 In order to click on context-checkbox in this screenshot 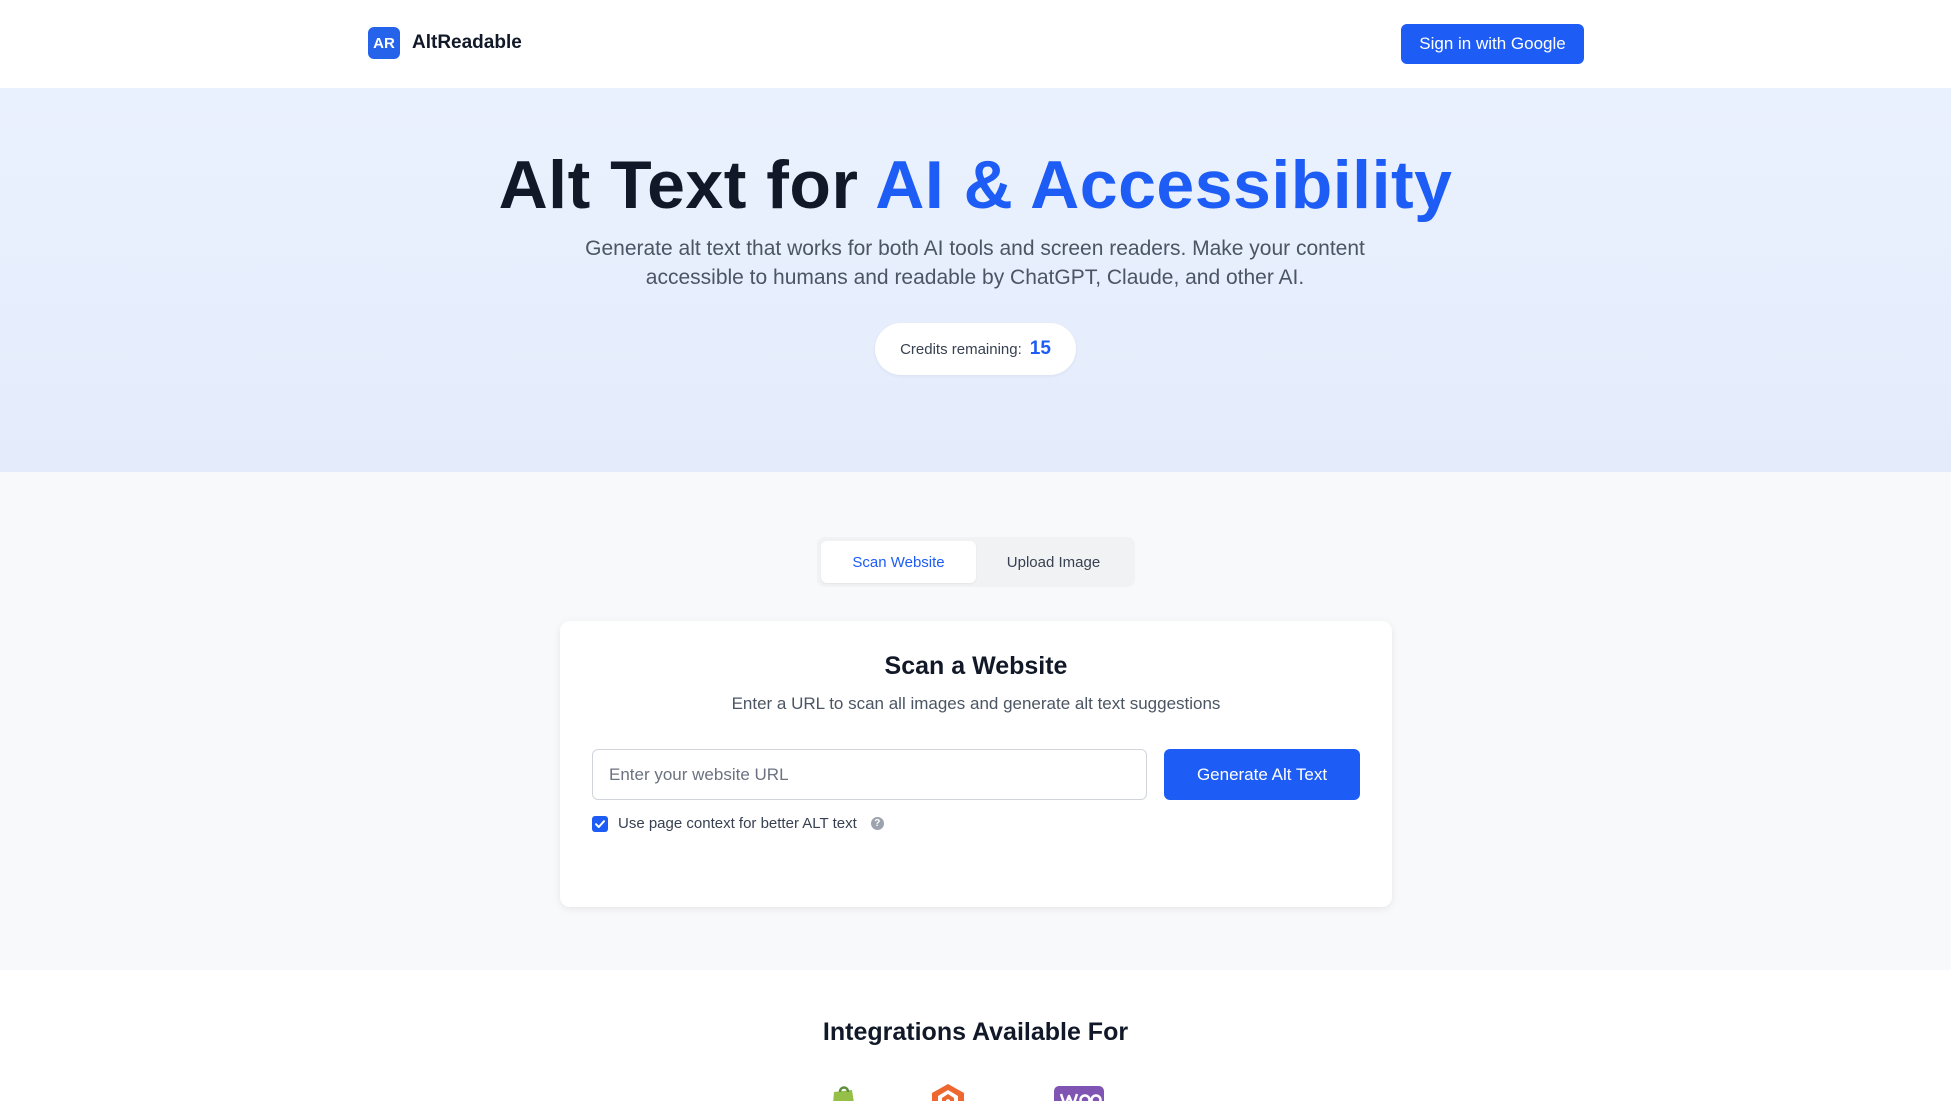, I will do `click(600, 823)`.